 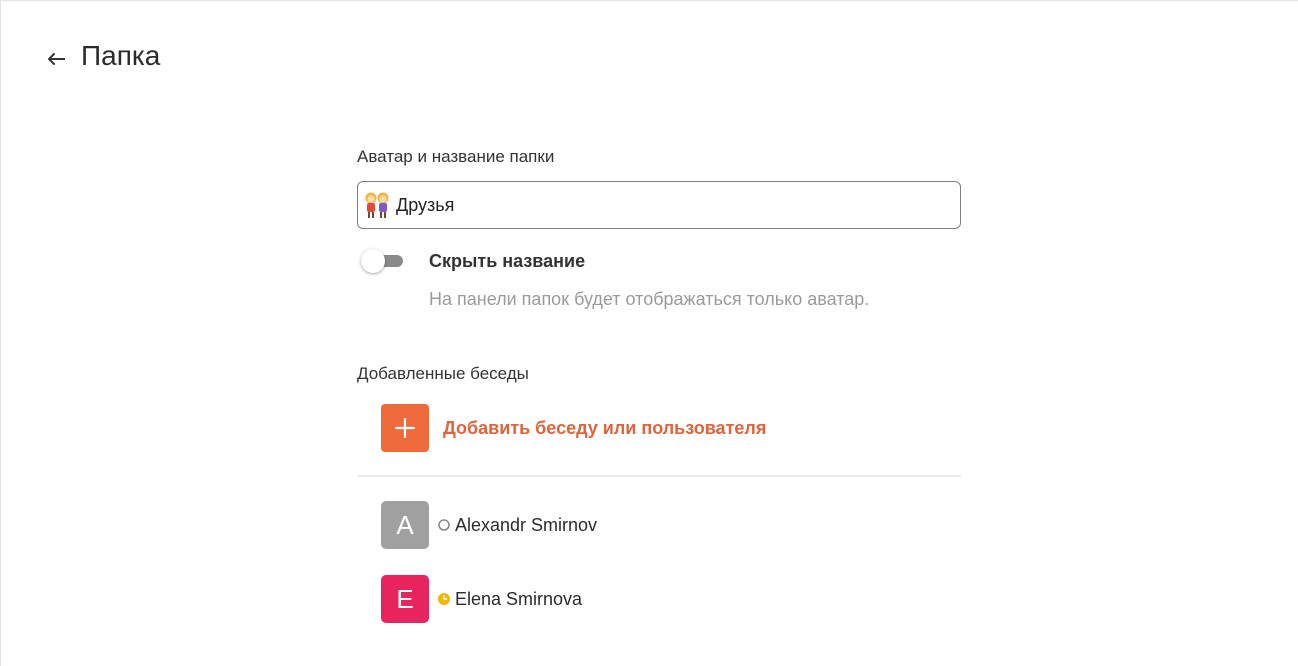 I want to click on hide-name-setting: Скрыть название, so click(x=659, y=261).